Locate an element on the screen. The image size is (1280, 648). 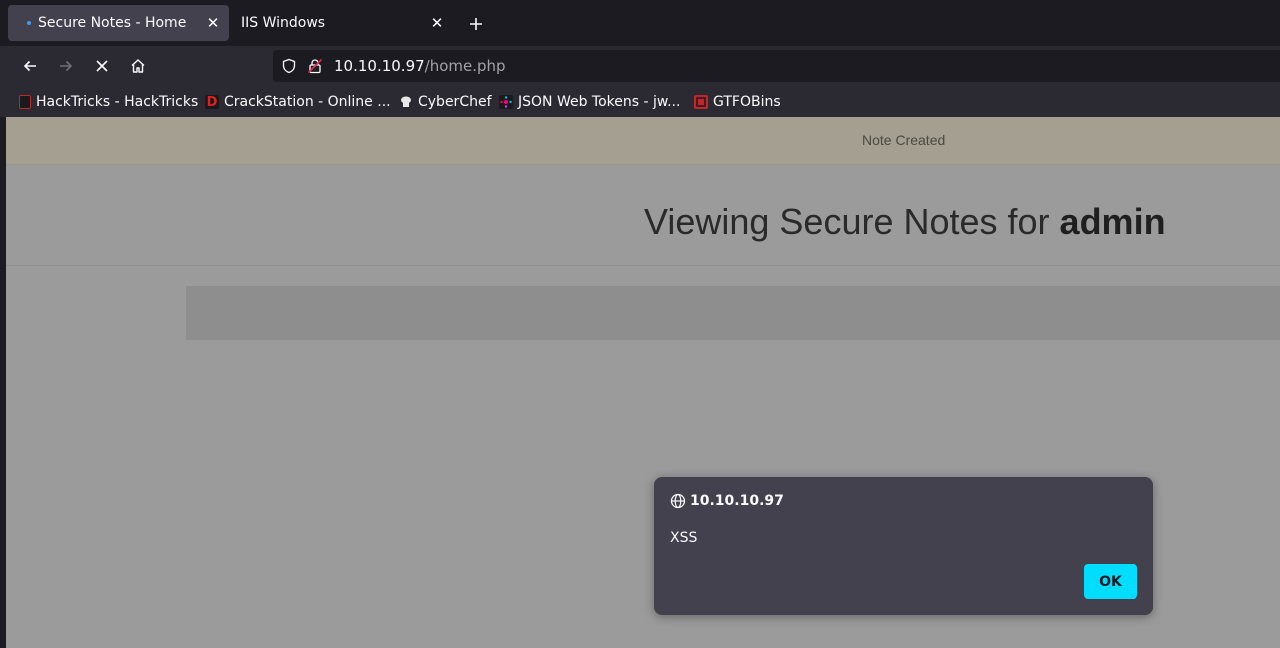
stop-x-icon is located at coordinates (102, 66).